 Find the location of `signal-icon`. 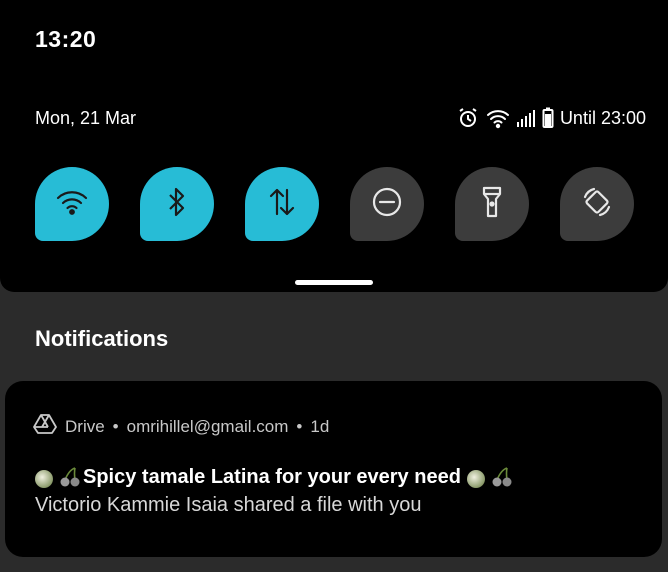

signal-icon is located at coordinates (526, 118).